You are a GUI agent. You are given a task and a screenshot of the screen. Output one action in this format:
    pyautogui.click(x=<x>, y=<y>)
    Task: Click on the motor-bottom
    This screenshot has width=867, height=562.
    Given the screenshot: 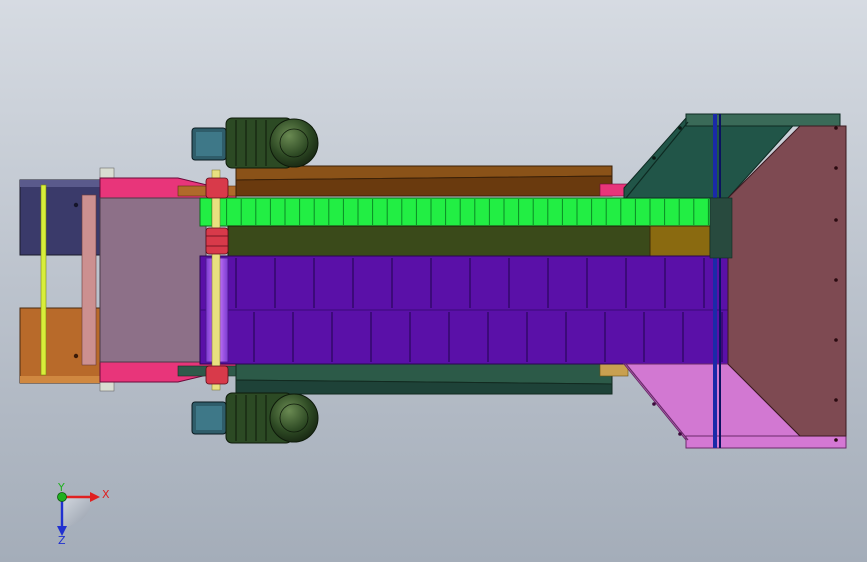 What is the action you would take?
    pyautogui.click(x=255, y=418)
    